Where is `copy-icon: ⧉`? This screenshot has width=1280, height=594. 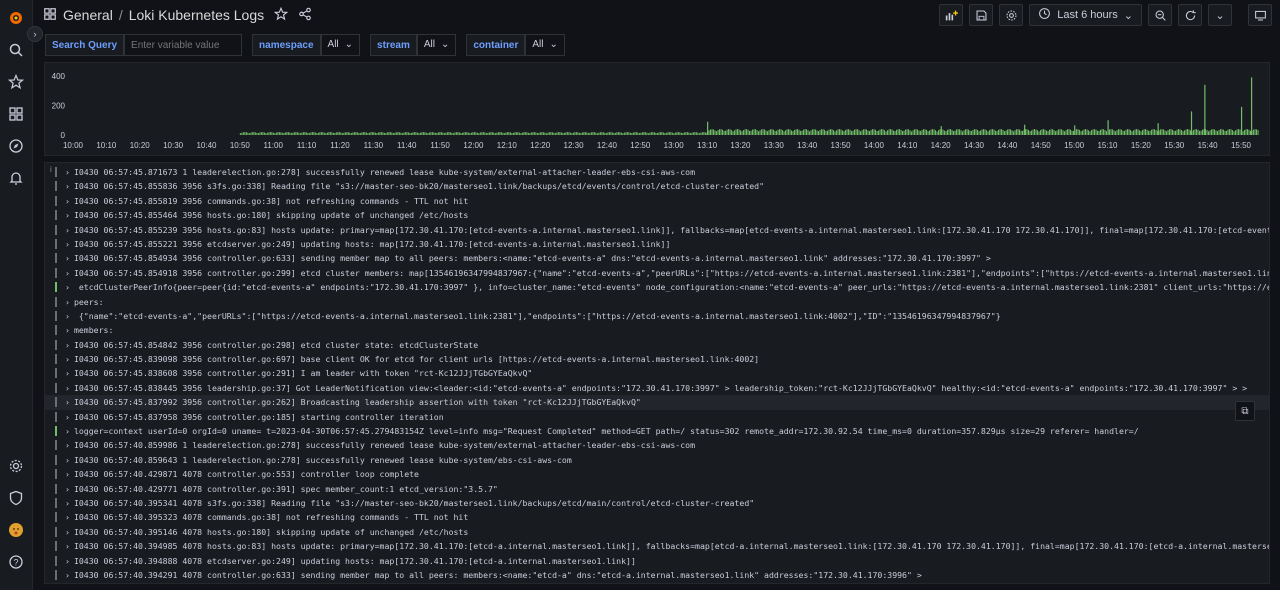 copy-icon: ⧉ is located at coordinates (1245, 411).